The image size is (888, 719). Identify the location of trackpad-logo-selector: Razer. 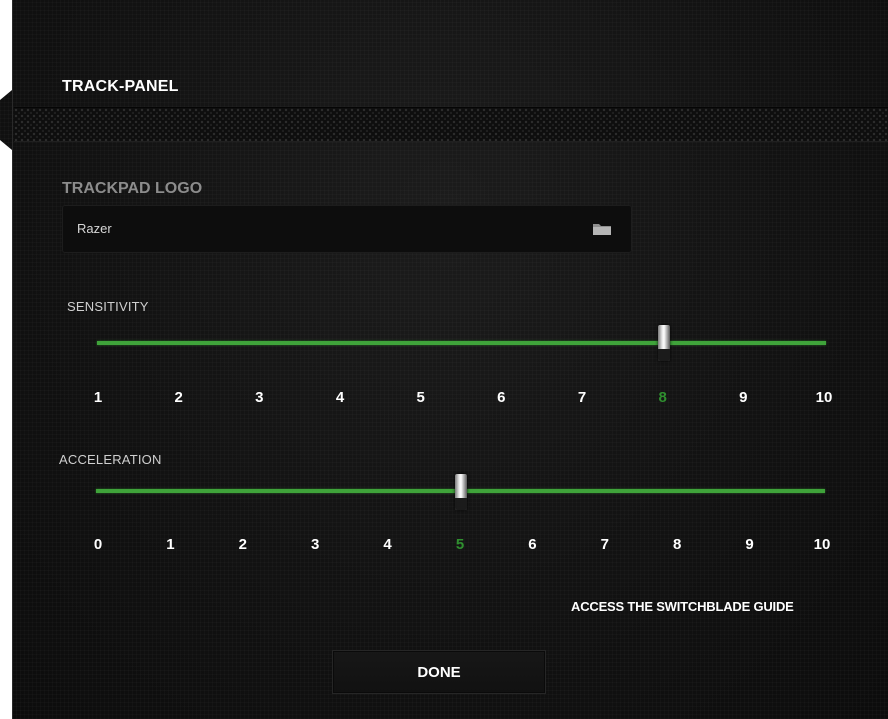
(347, 229).